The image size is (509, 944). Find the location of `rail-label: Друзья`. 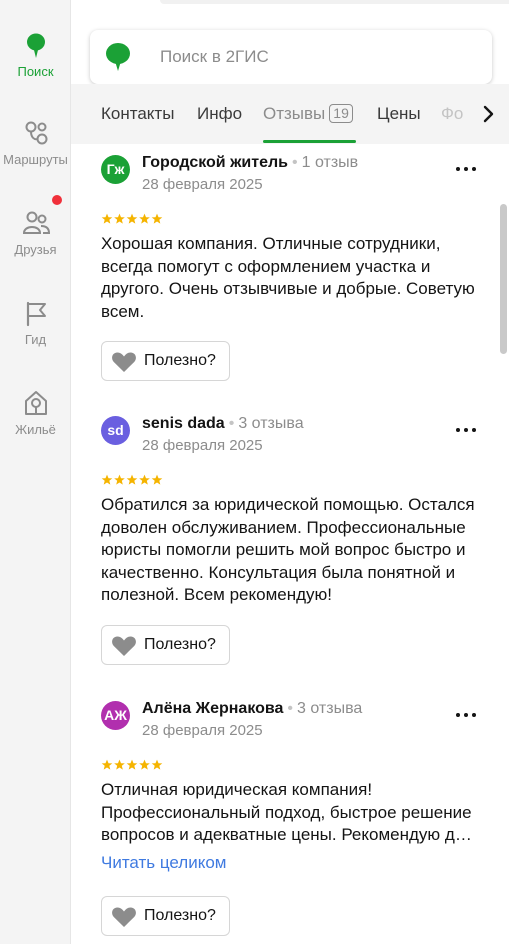

rail-label: Друзья is located at coordinates (35, 249).